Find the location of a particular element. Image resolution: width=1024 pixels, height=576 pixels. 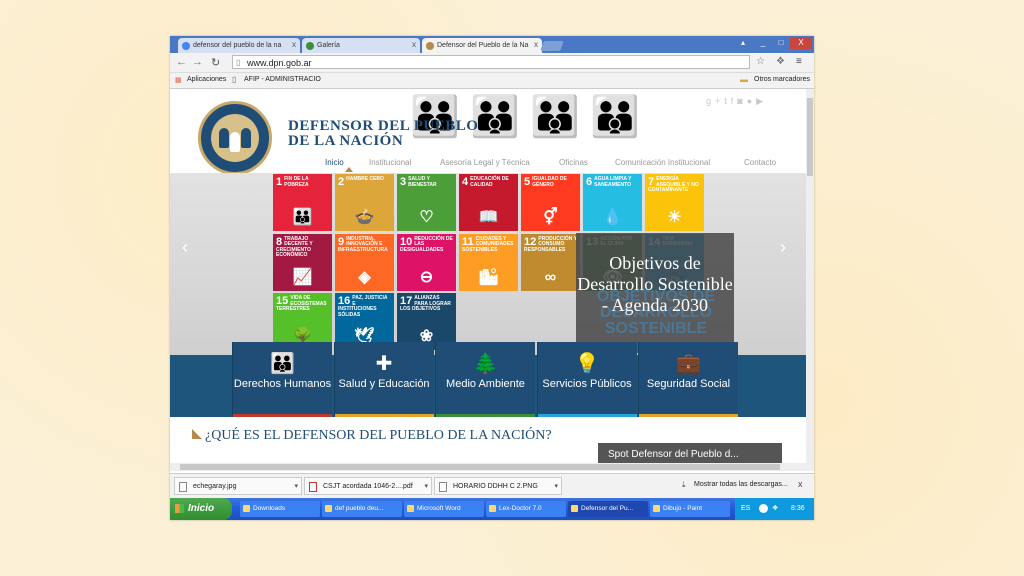

category-5: 💼 Seguridad Social is located at coordinates (688, 379).